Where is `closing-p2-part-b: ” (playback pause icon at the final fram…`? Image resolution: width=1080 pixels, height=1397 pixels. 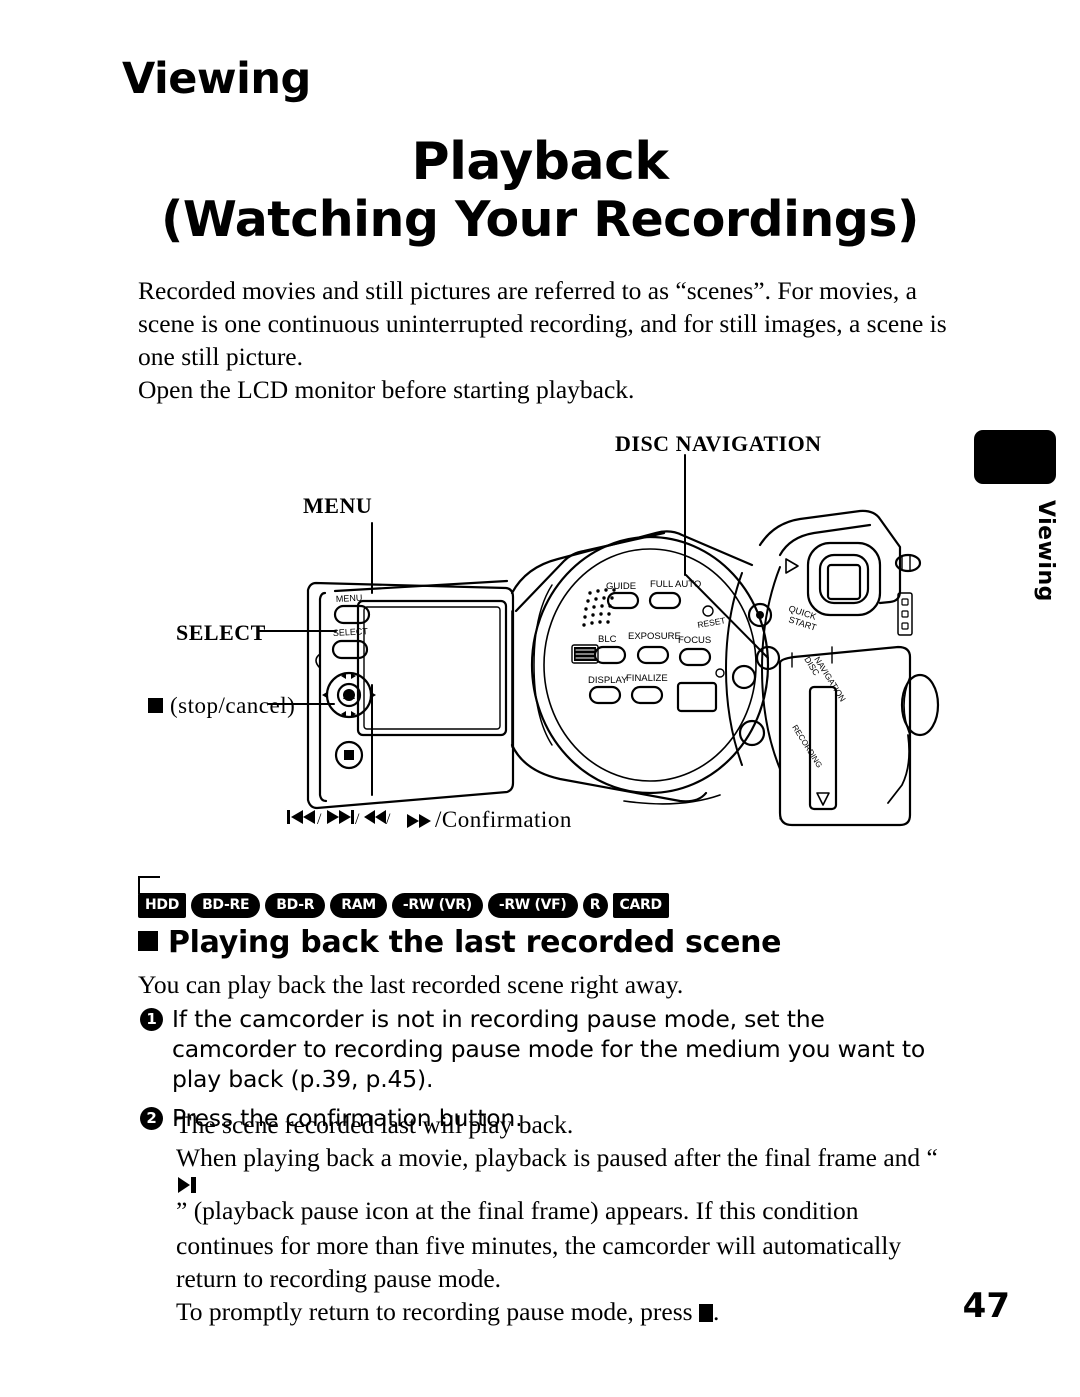 closing-p2-part-b: ” (playback pause icon at the final fram… is located at coordinates (539, 1244).